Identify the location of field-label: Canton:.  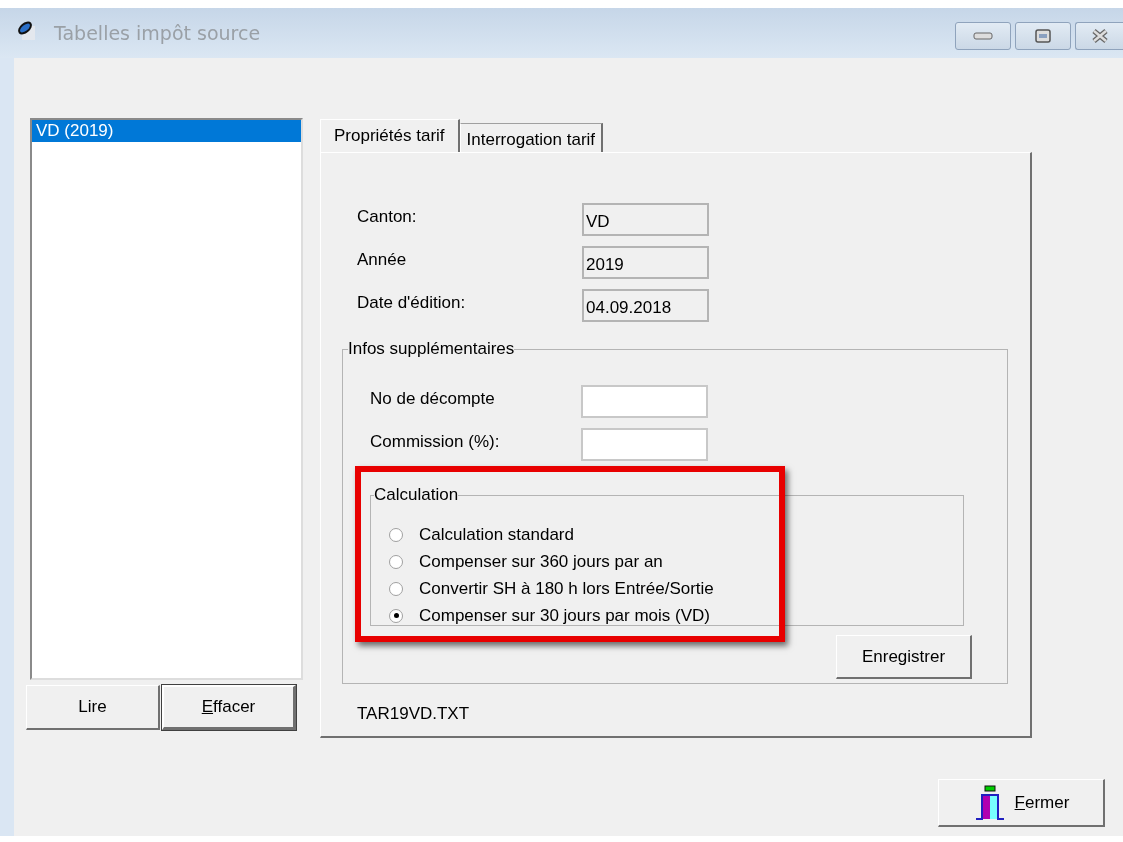
(387, 217).